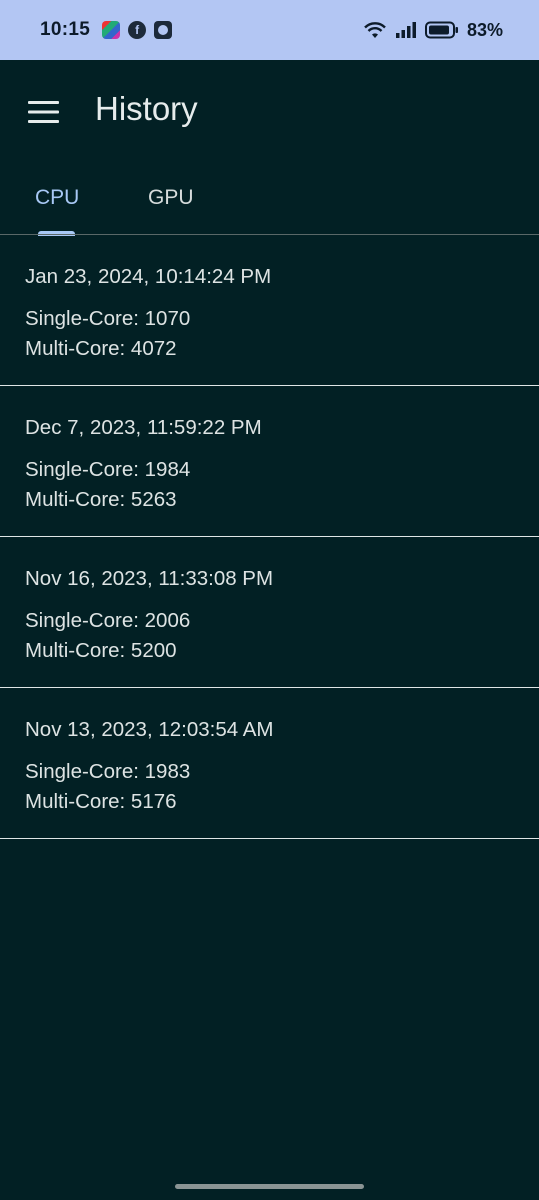  I want to click on wifi-icon, so click(375, 30).